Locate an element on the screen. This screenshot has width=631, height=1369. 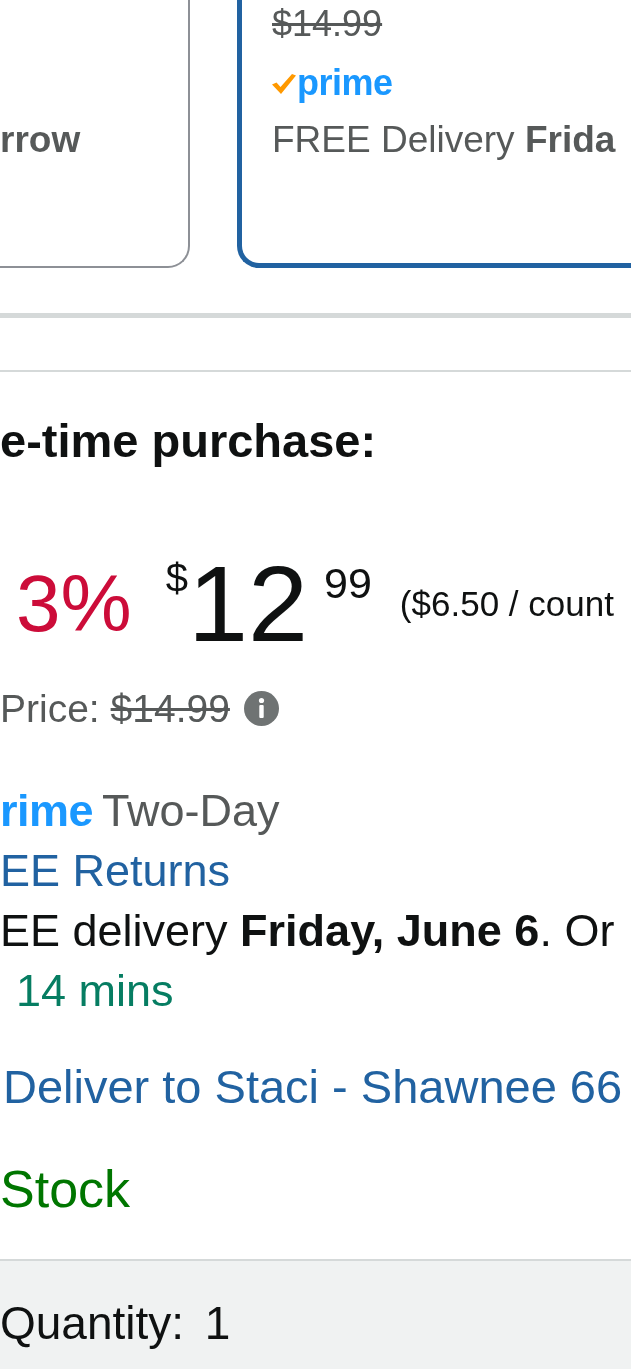
order-countdown: 14 mins is located at coordinates (95, 991).